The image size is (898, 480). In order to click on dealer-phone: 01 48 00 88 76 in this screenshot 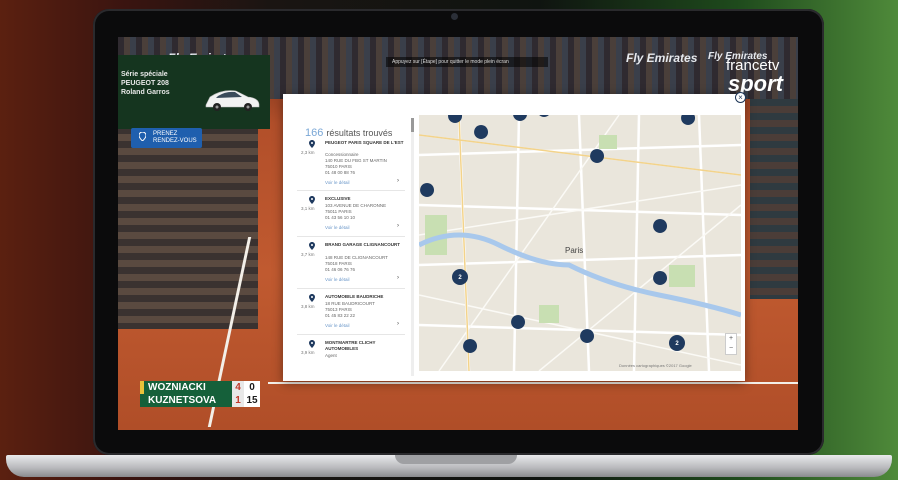, I will do `click(340, 172)`.